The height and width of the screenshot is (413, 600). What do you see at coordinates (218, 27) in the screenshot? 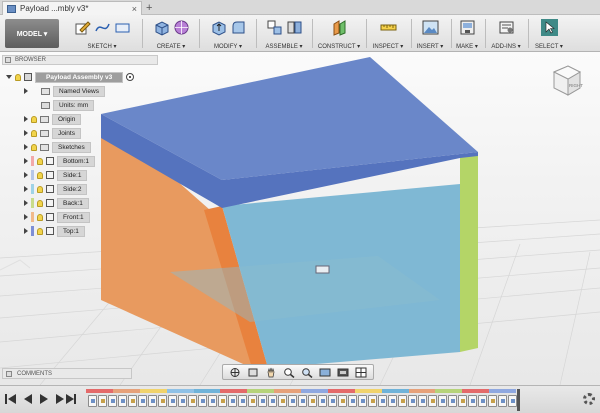
I see `press-pull-icon` at bounding box center [218, 27].